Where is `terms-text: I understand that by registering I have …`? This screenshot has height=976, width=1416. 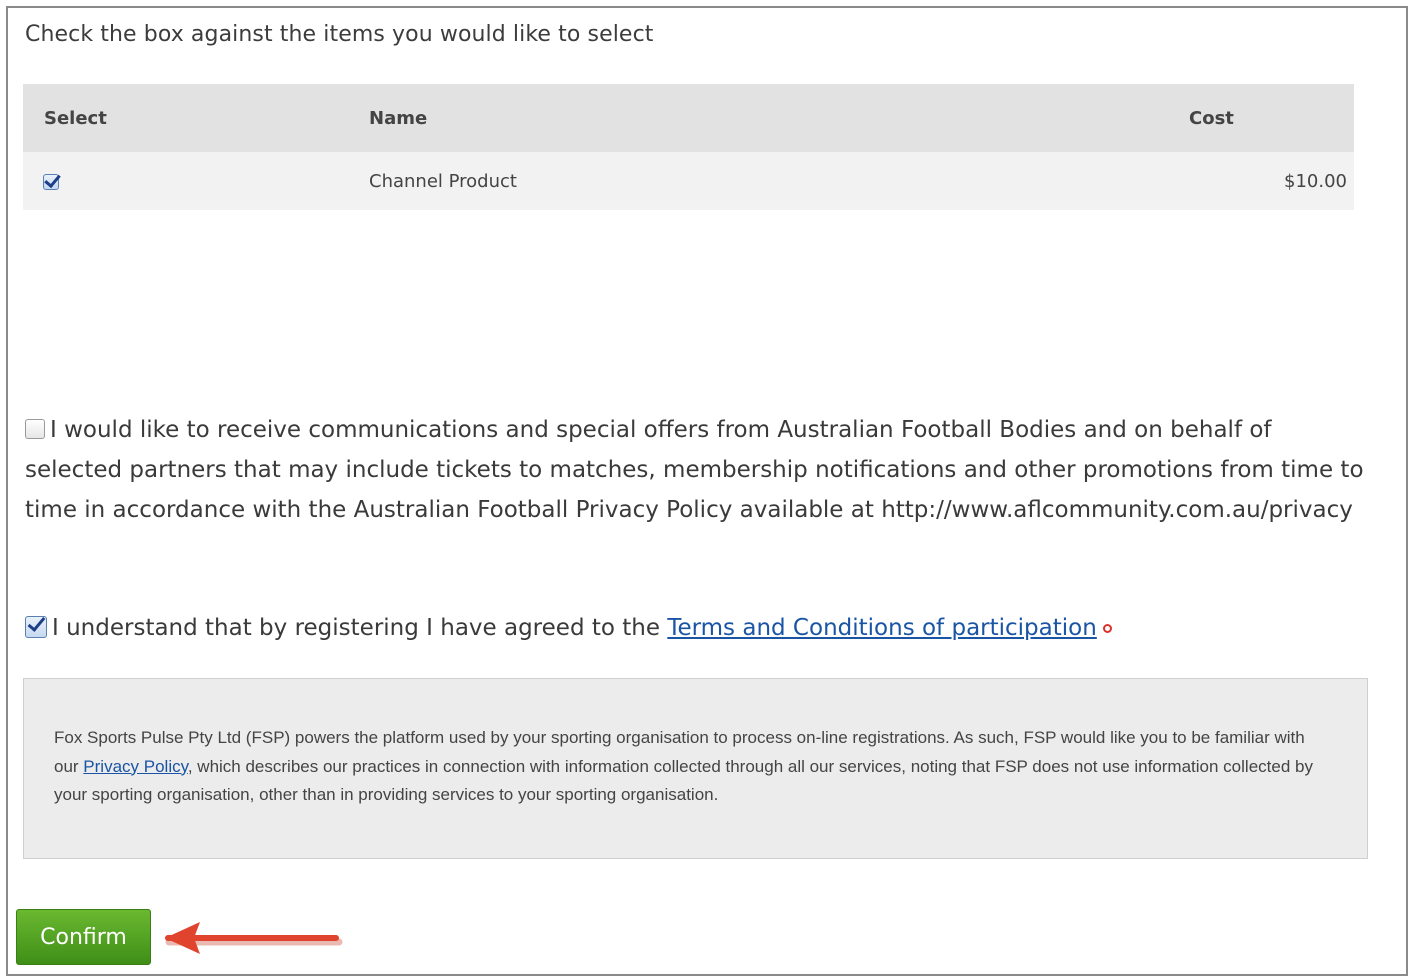
terms-text: I understand that by registering I have … is located at coordinates (360, 628).